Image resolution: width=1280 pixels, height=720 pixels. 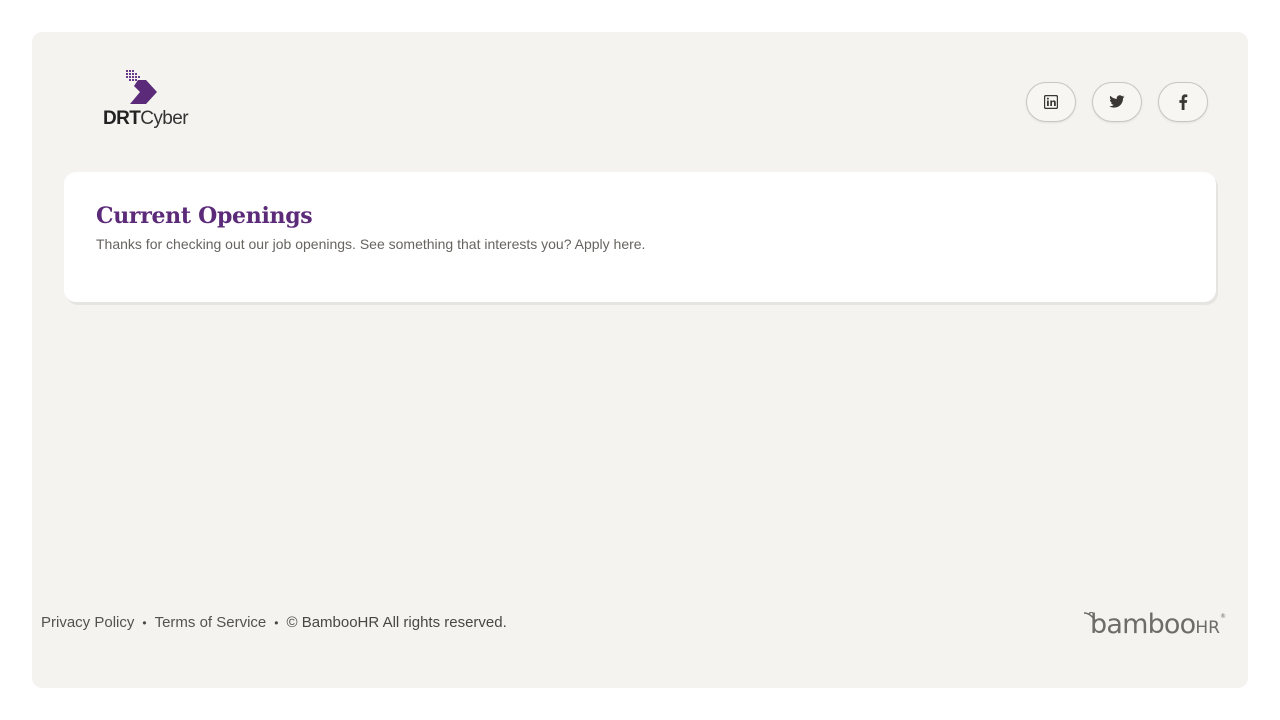 What do you see at coordinates (211, 622) in the screenshot?
I see `terms-of-service-link: Terms of Service` at bounding box center [211, 622].